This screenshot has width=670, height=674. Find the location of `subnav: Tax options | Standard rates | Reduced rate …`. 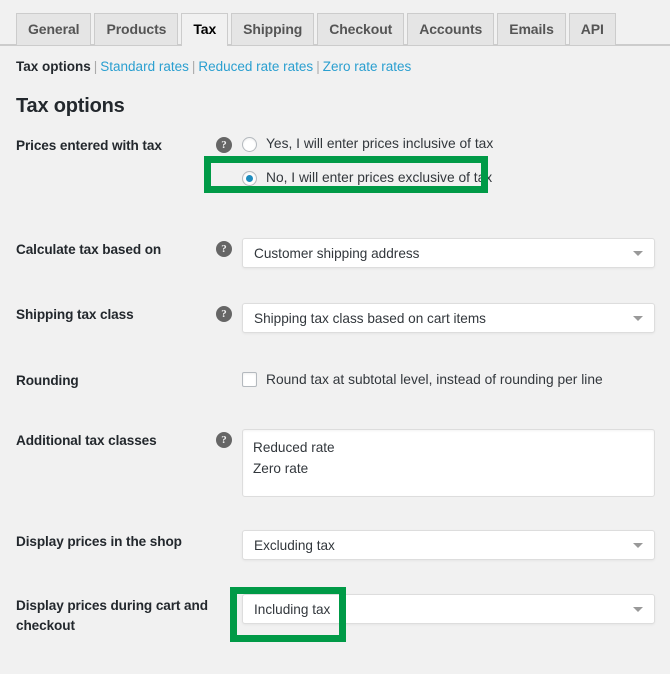

subnav: Tax options | Standard rates | Reduced rate … is located at coordinates (335, 61).